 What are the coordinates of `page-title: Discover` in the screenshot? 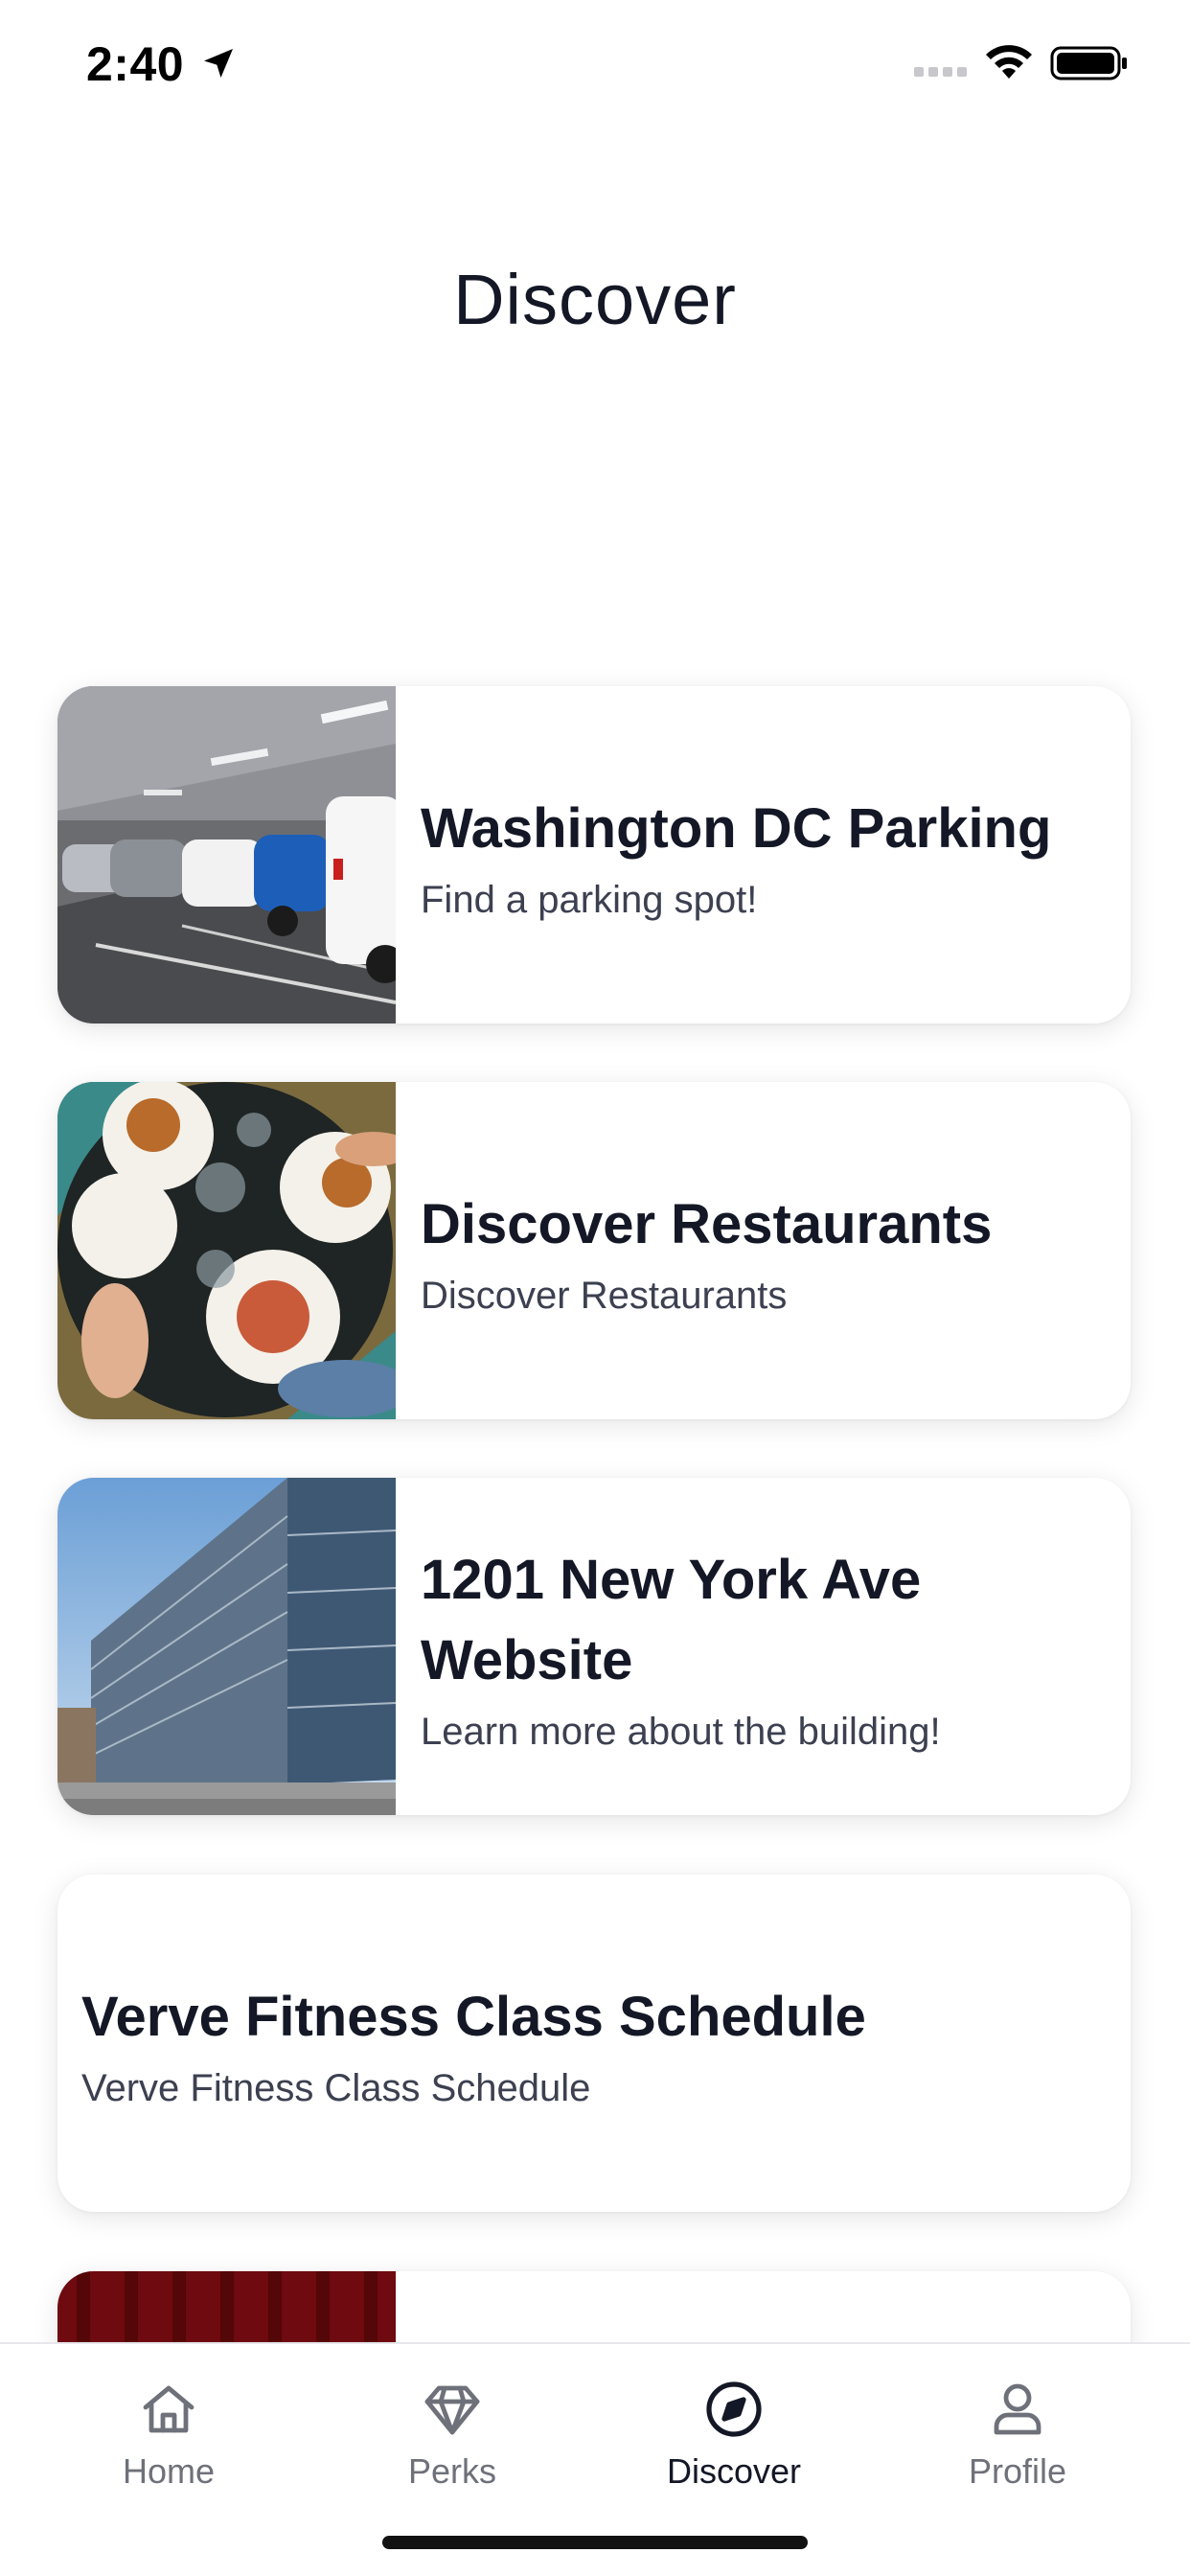 It's located at (595, 299).